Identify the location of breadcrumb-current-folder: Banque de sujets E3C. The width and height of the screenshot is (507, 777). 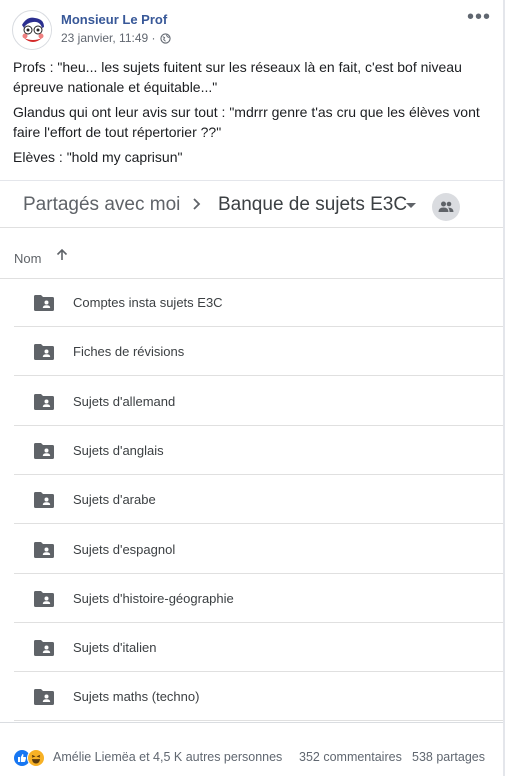
(312, 205).